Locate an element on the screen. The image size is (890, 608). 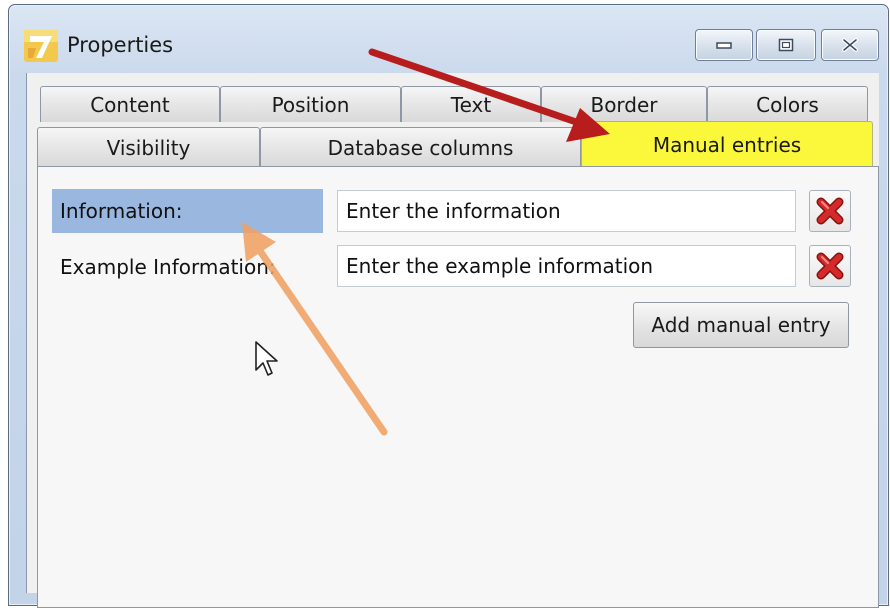
tab-content: Content is located at coordinates (130, 104).